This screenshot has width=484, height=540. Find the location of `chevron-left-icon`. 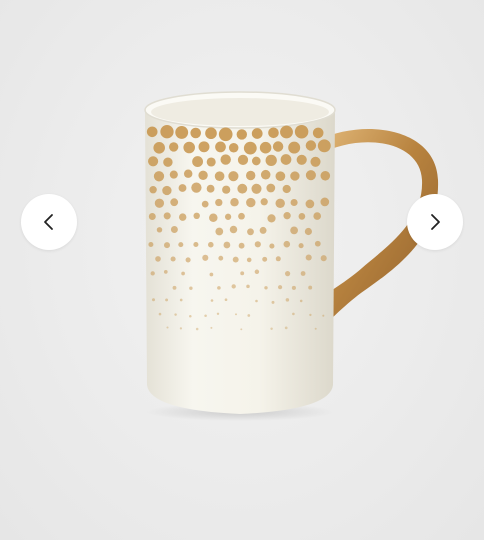

chevron-left-icon is located at coordinates (48, 222).